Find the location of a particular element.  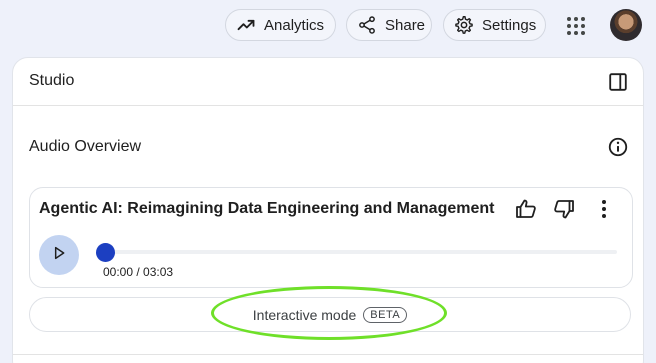

interactive-mode-button: Interactive mode BETA is located at coordinates (330, 314).